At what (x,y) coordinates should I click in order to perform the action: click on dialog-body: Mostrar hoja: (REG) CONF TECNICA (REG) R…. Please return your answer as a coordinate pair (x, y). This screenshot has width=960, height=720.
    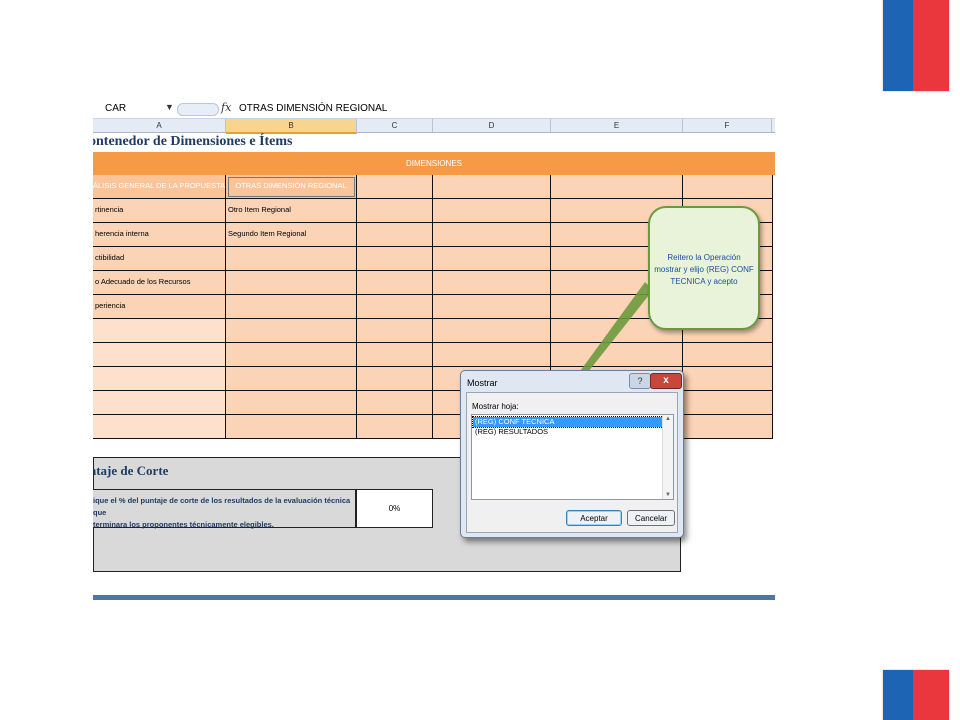
    Looking at the image, I should click on (572, 462).